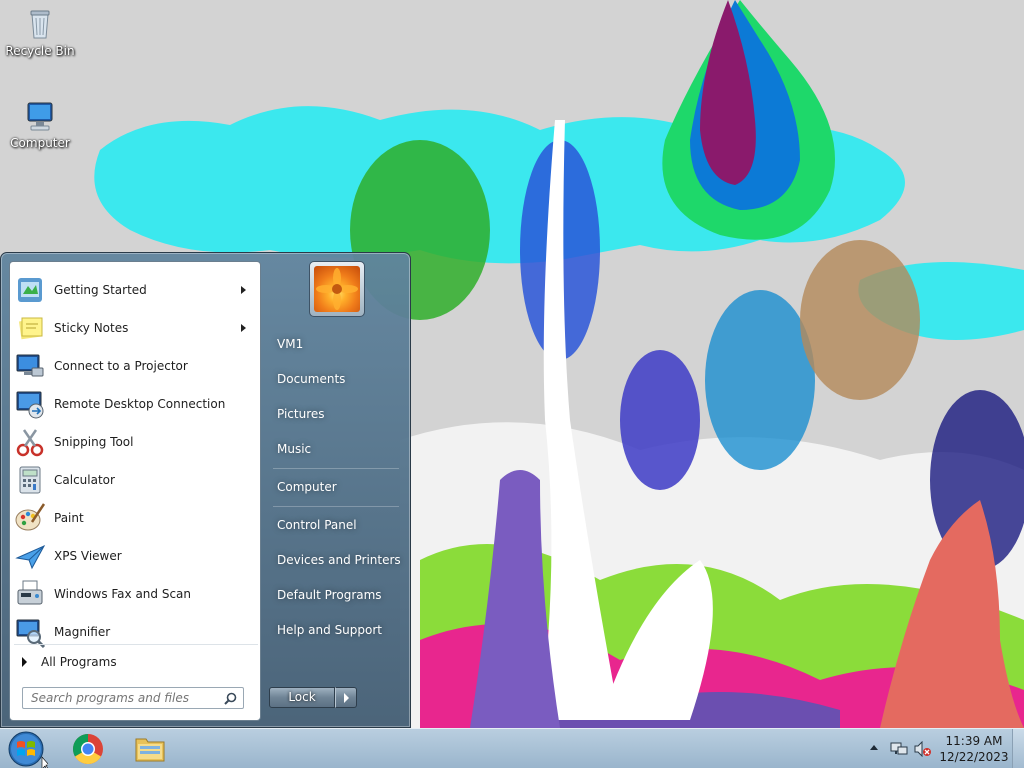 The image size is (1024, 768). What do you see at coordinates (91, 328) in the screenshot?
I see `program-label: Sticky Notes` at bounding box center [91, 328].